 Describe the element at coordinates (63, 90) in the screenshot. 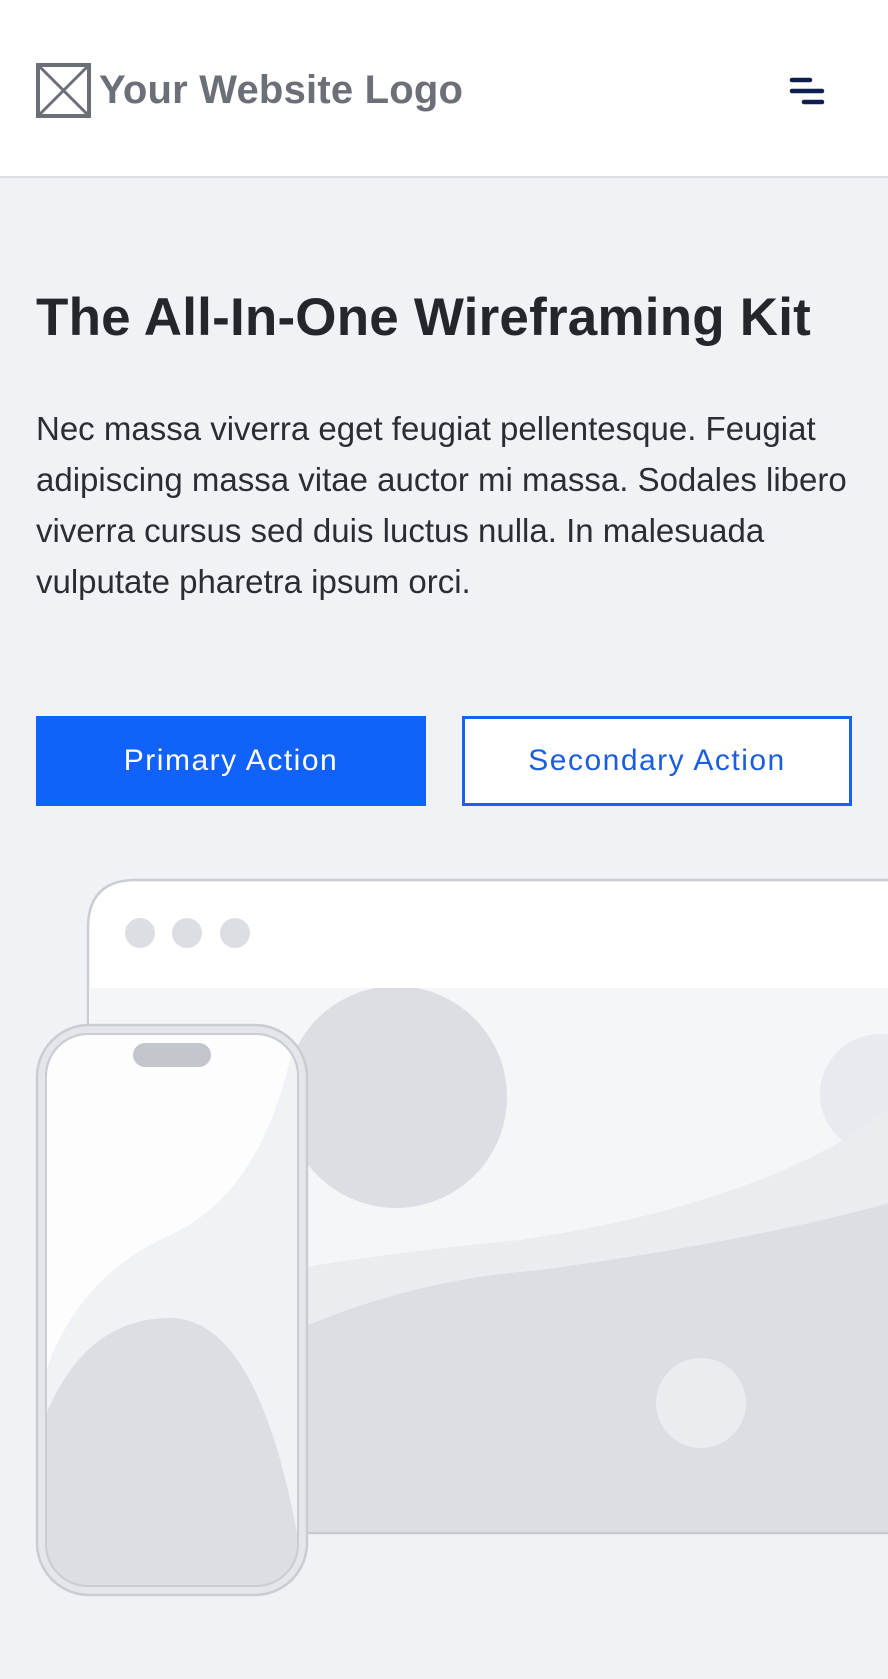

I see `image-placeholder-icon` at that location.